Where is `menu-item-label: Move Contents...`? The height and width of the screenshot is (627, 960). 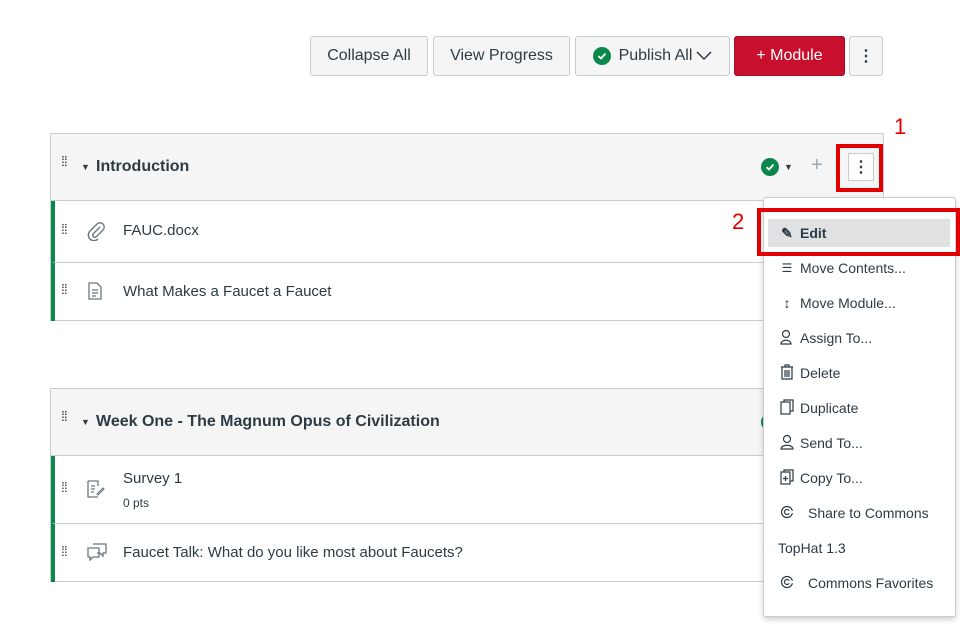 menu-item-label: Move Contents... is located at coordinates (853, 268).